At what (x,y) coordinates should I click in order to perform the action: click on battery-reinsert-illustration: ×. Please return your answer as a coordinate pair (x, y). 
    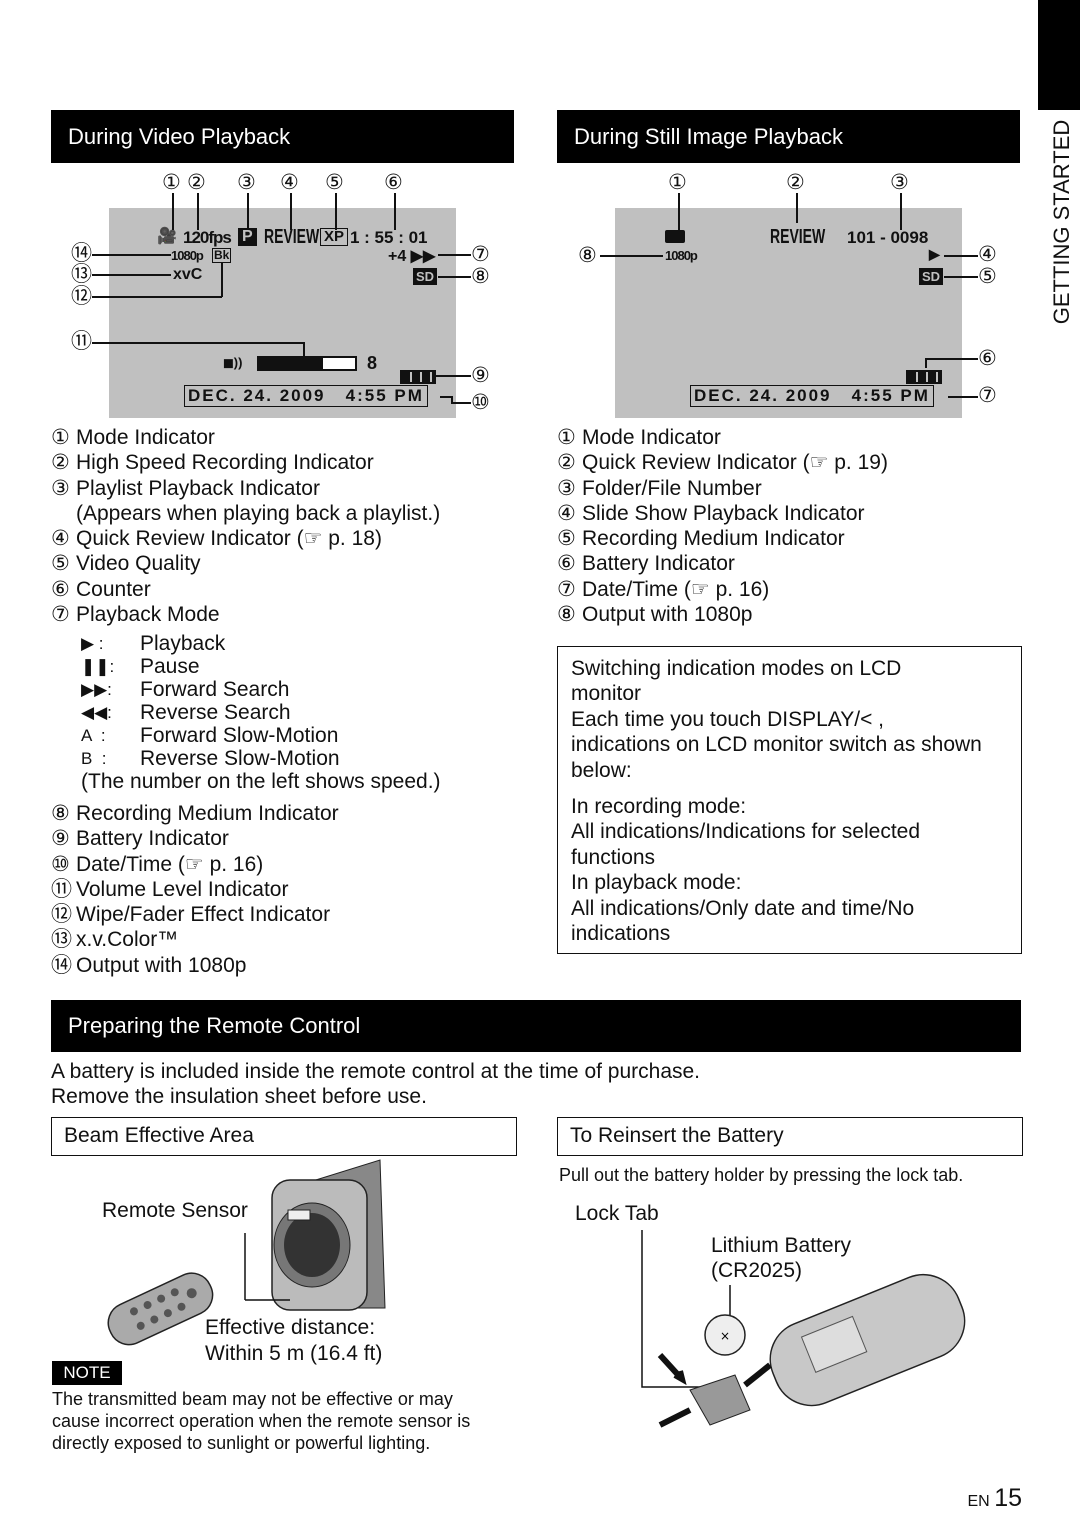
    Looking at the image, I should click on (803, 1329).